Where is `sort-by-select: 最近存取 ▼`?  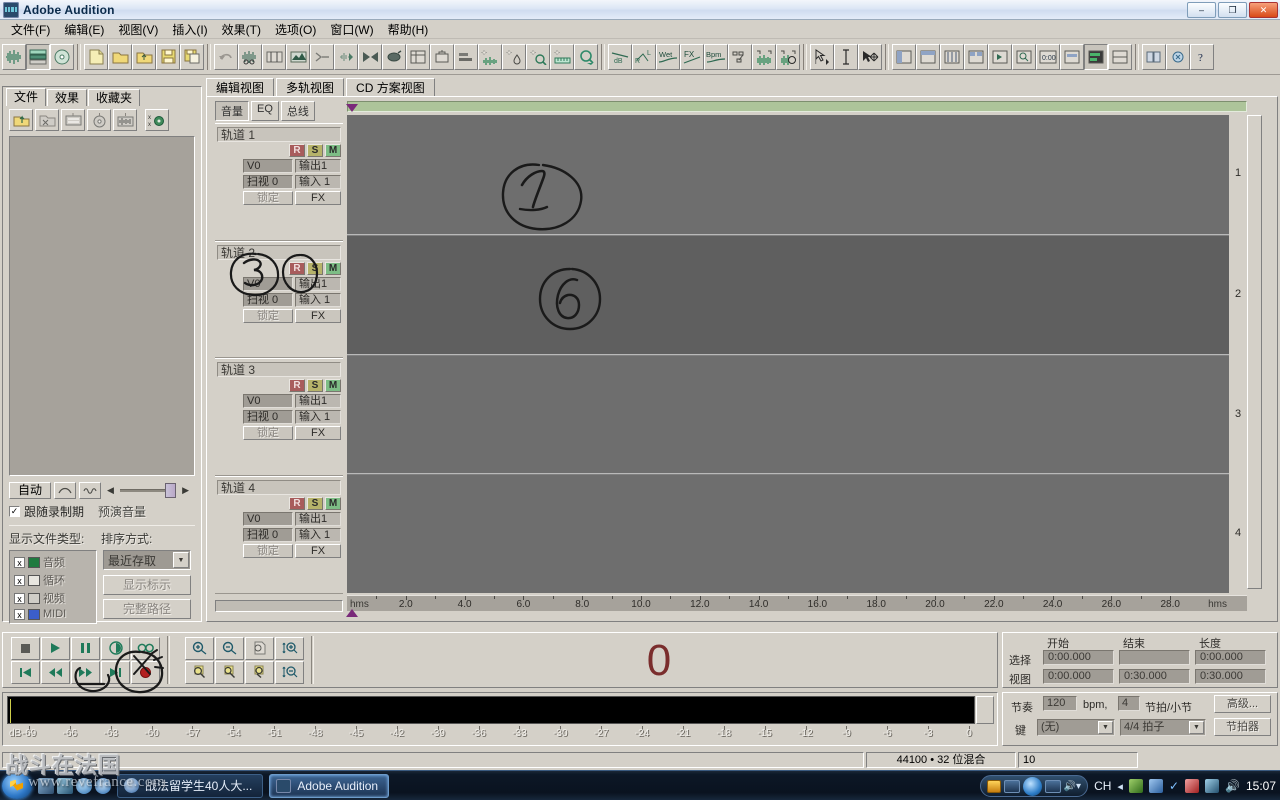
sort-by-select: 最近存取 ▼ is located at coordinates (147, 560).